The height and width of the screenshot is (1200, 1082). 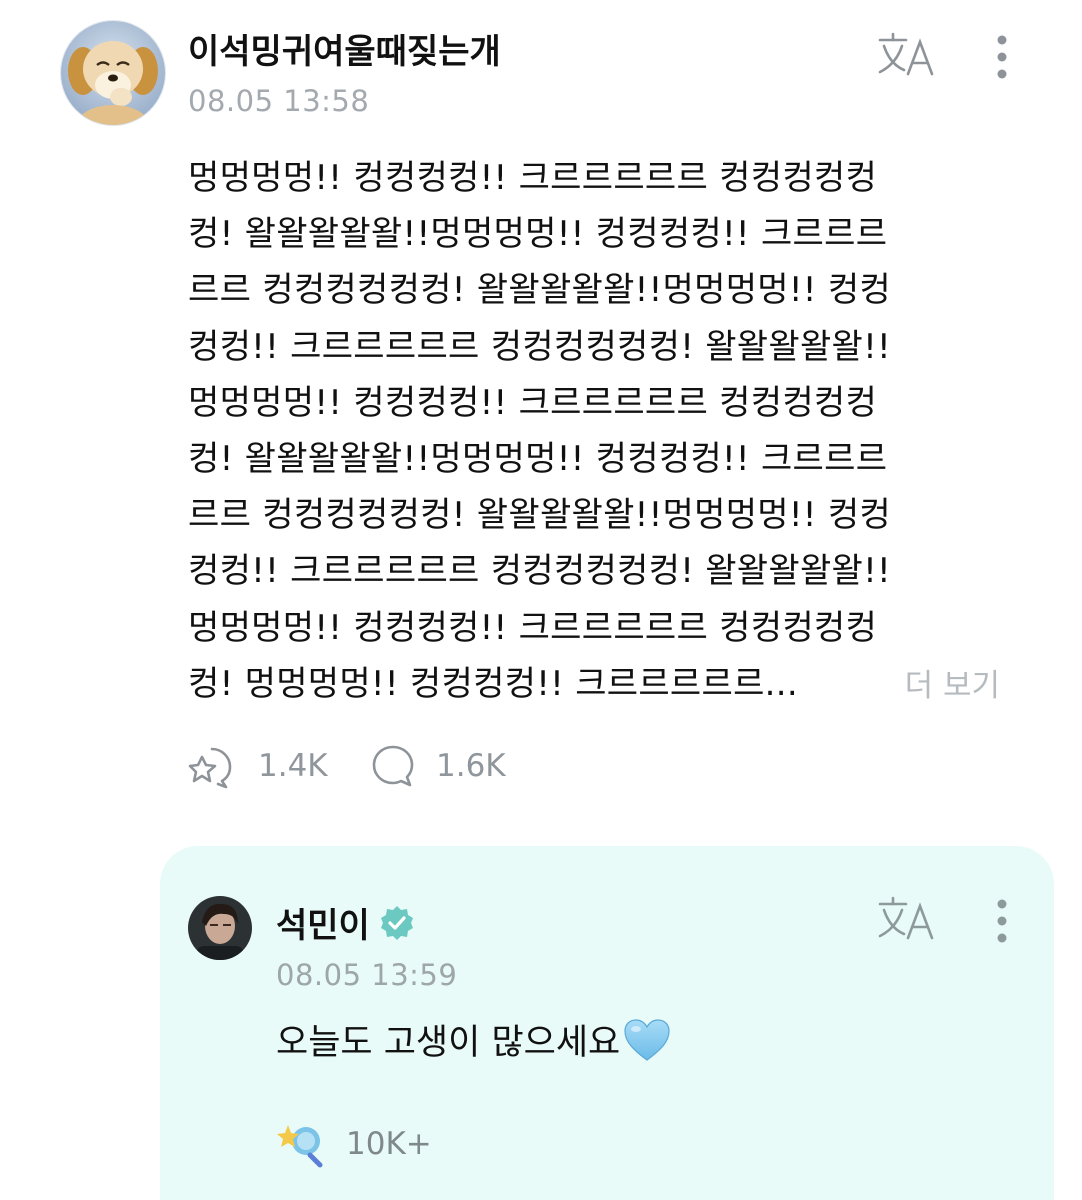 I want to click on reply-more-options-button, so click(x=1002, y=924).